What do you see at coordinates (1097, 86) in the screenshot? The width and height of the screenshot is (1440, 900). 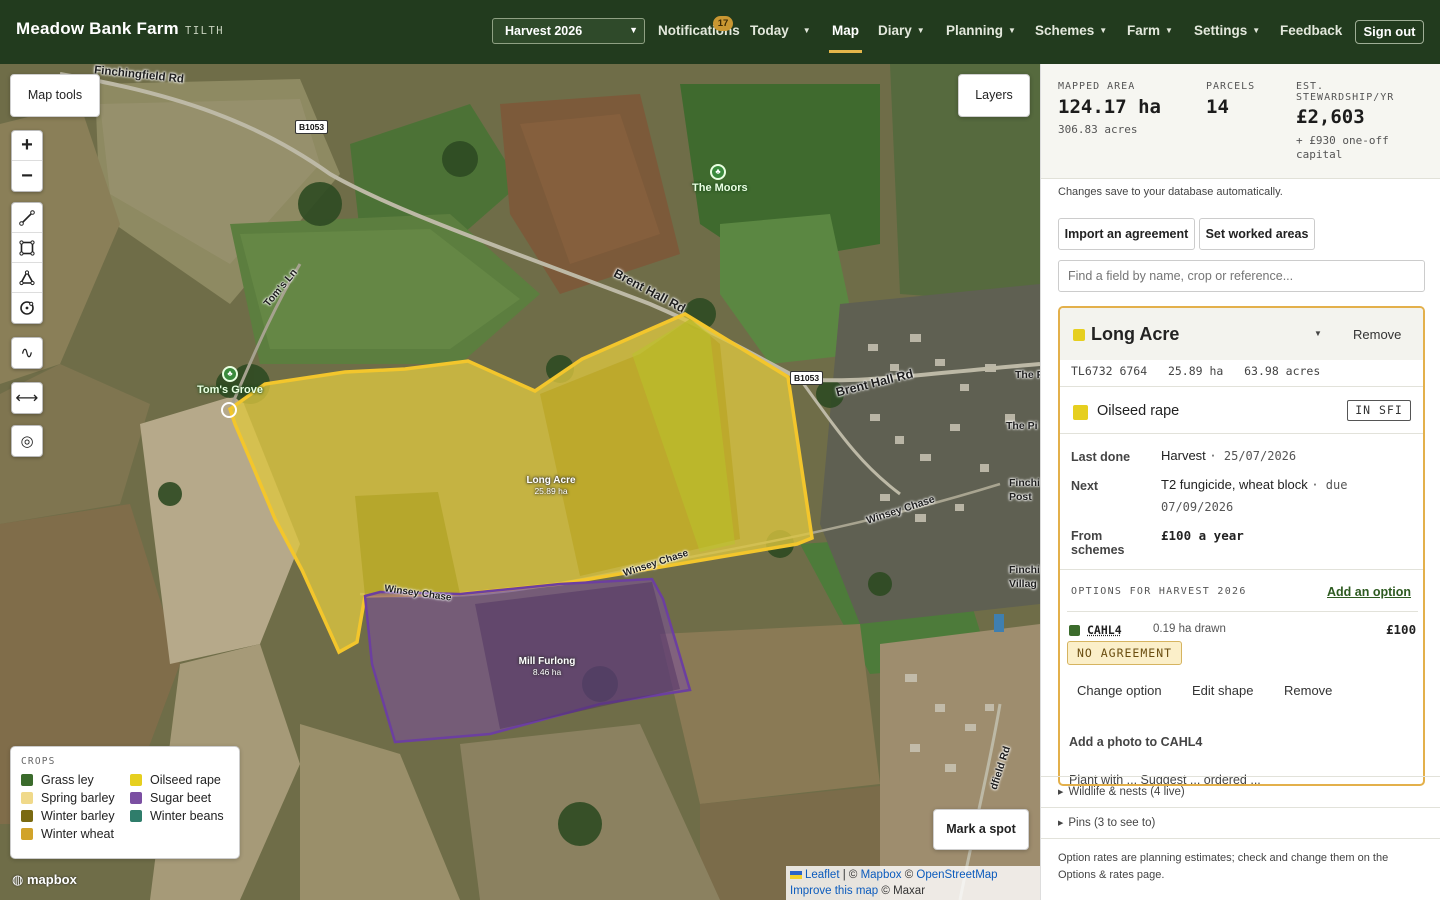 I see `mapped-area-label: MAPPED AREA` at bounding box center [1097, 86].